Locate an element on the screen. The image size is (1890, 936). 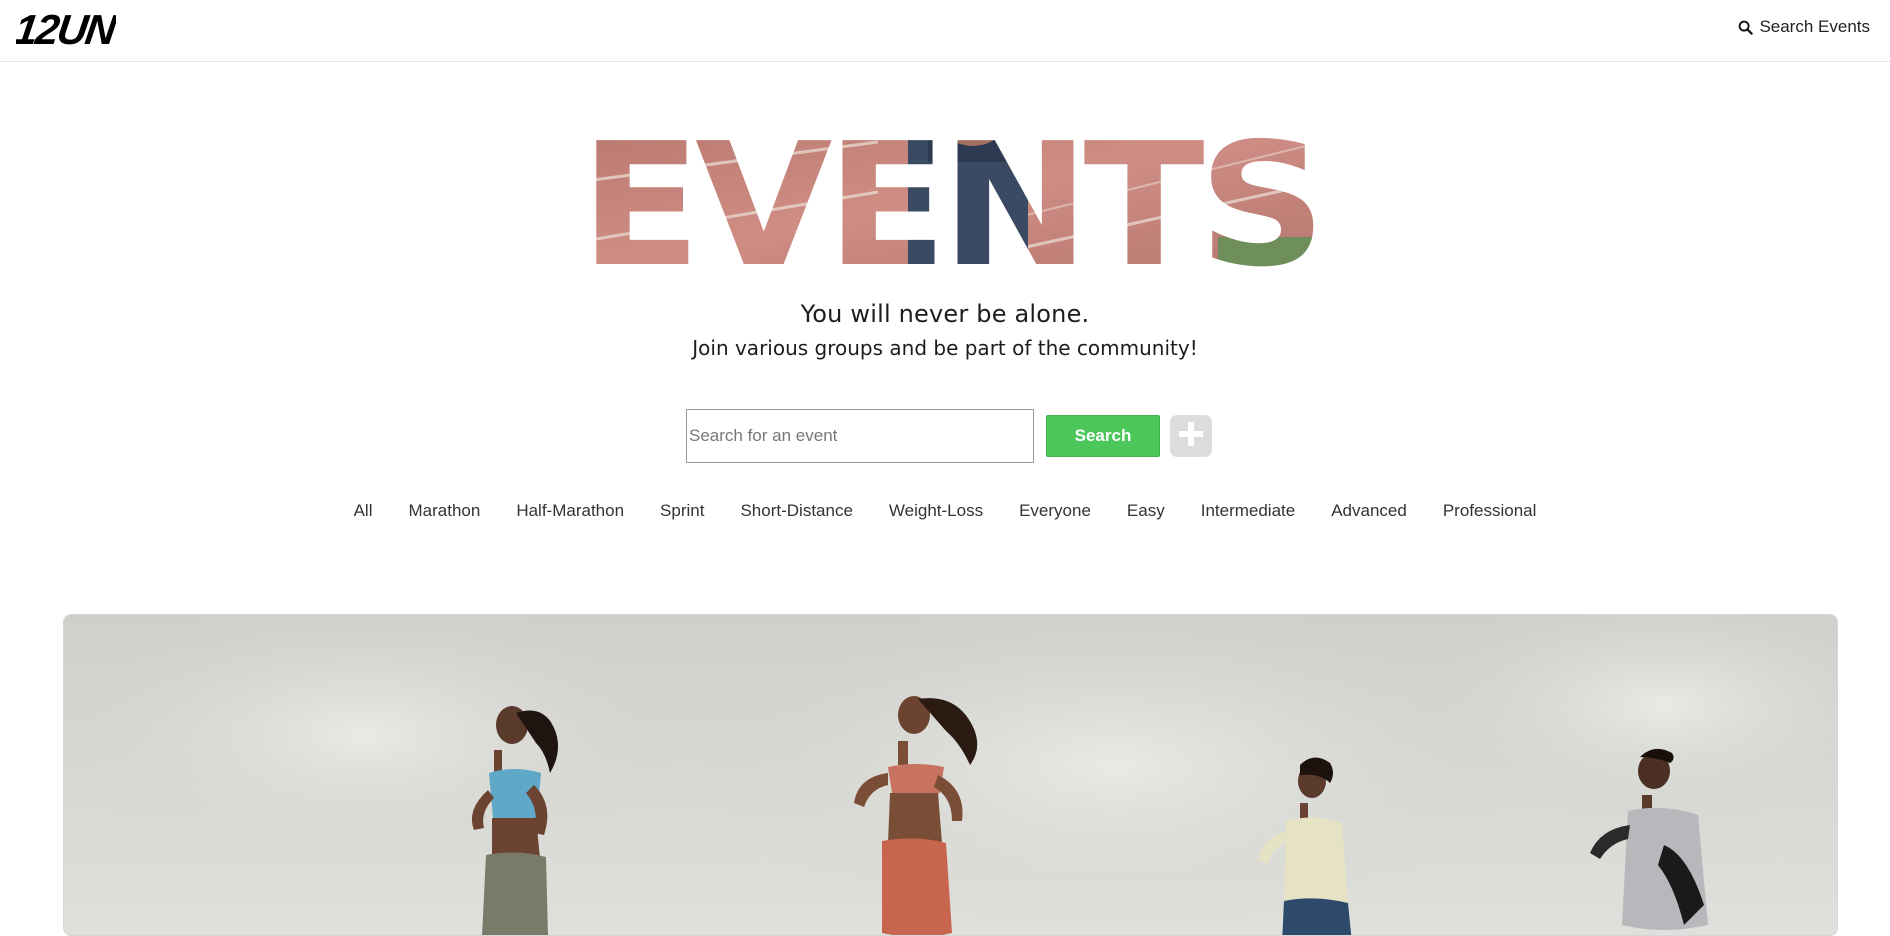
tagline-primary: You will never be alone. is located at coordinates (945, 314).